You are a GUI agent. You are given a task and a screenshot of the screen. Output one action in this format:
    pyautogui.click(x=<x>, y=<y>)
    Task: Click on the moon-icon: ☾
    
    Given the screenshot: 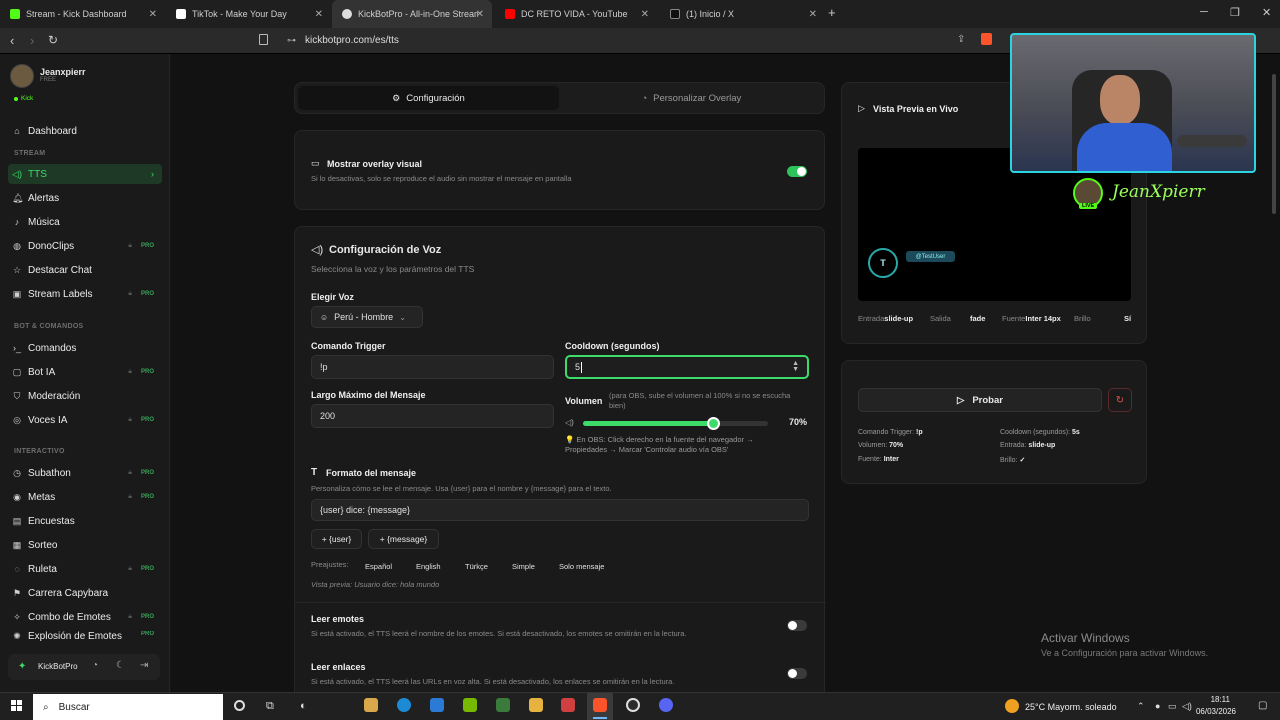 What is the action you would take?
    pyautogui.click(x=120, y=665)
    